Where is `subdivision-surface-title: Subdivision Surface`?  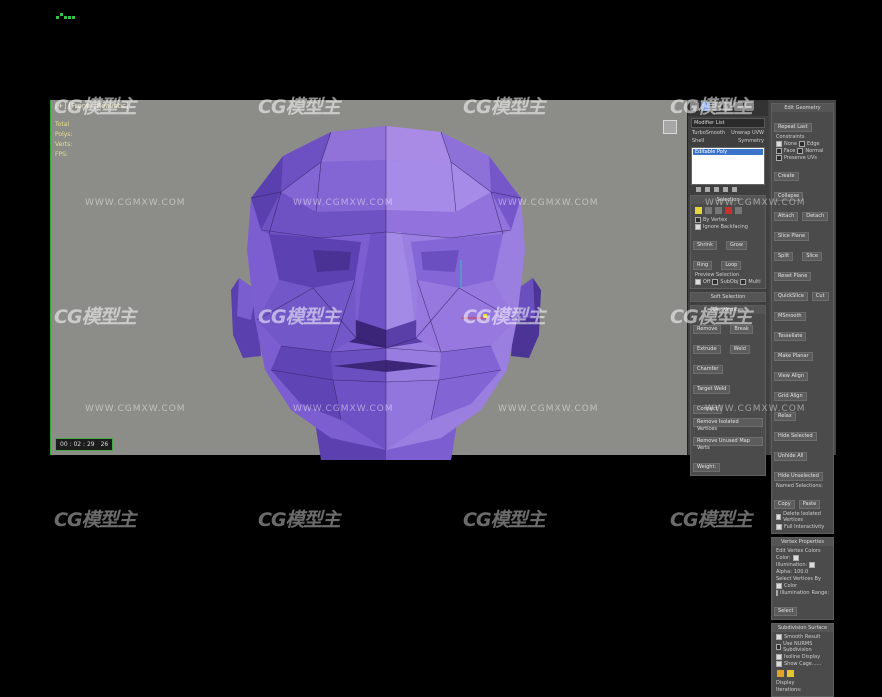 subdivision-surface-title: Subdivision Surface is located at coordinates (802, 628).